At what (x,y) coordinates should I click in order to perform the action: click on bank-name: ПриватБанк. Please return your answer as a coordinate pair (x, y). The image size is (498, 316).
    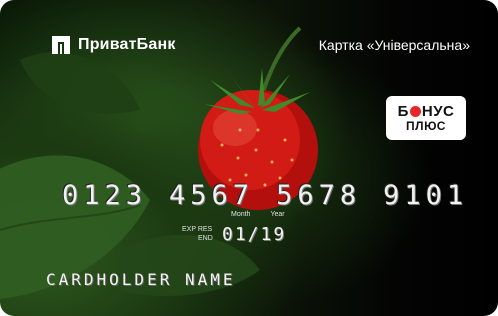
    Looking at the image, I should click on (127, 44).